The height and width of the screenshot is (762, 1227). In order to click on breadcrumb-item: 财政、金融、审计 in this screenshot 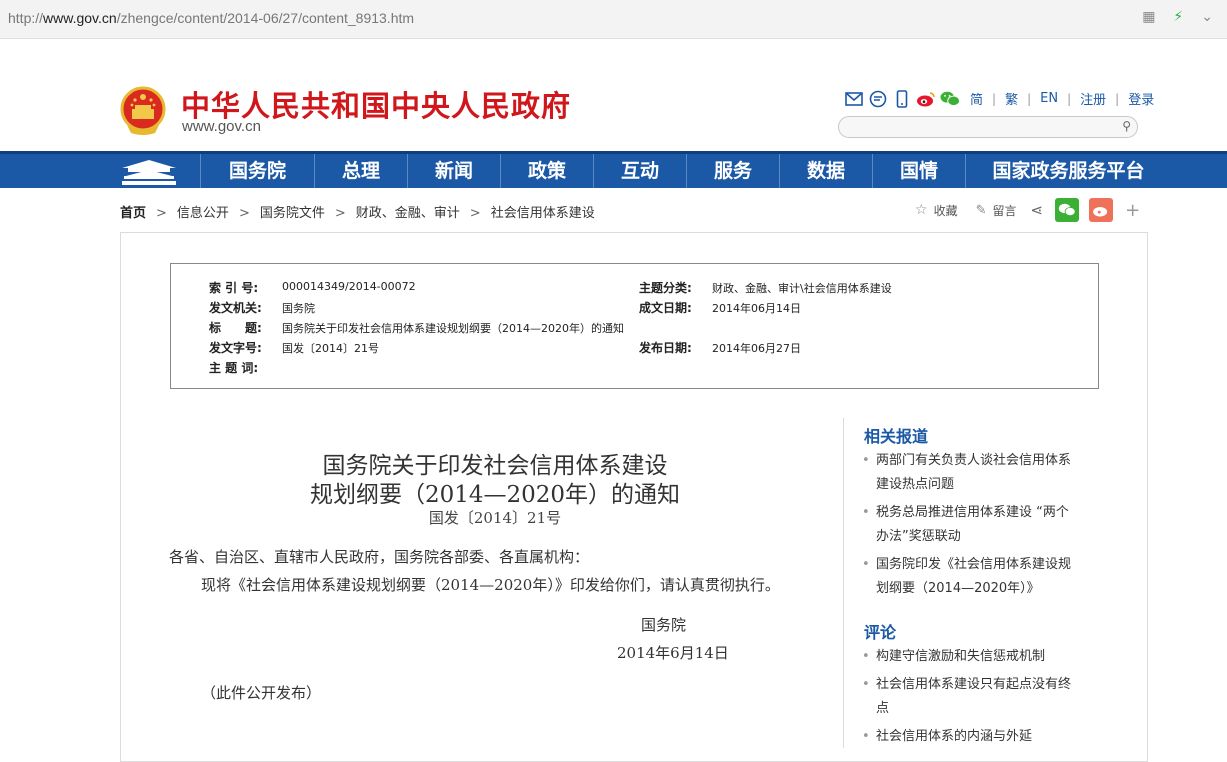, I will do `click(408, 213)`.